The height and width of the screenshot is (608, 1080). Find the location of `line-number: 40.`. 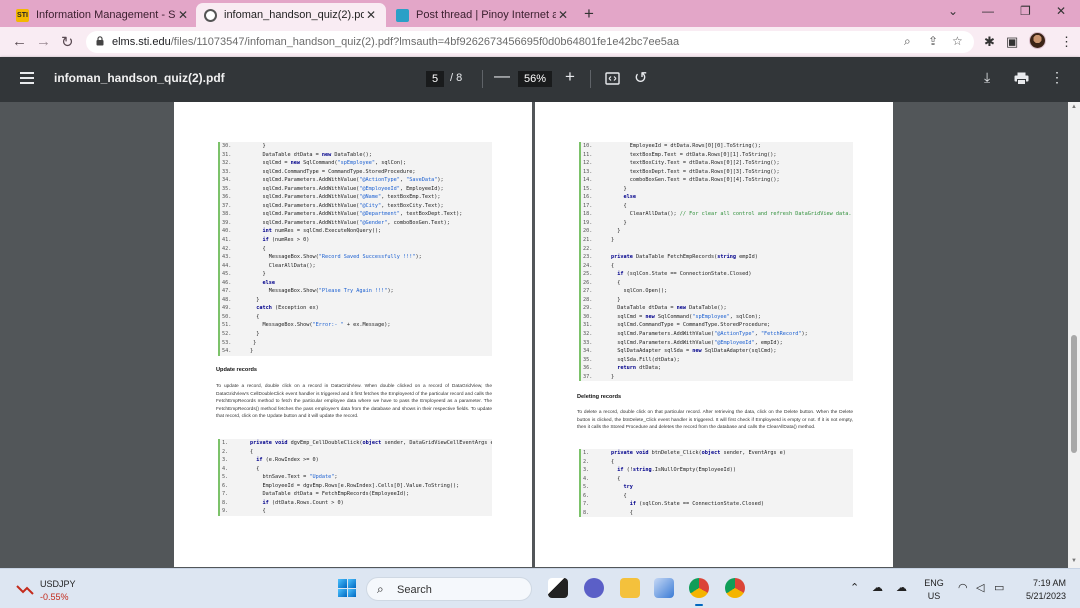

line-number: 40. is located at coordinates (227, 231).